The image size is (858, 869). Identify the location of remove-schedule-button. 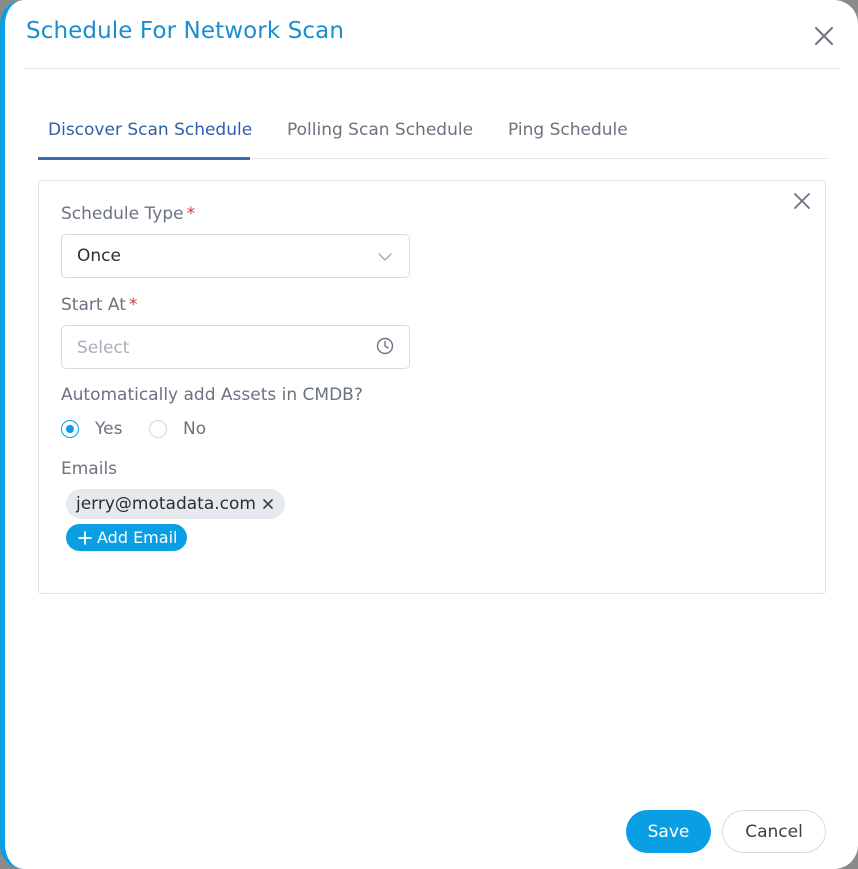
(802, 201).